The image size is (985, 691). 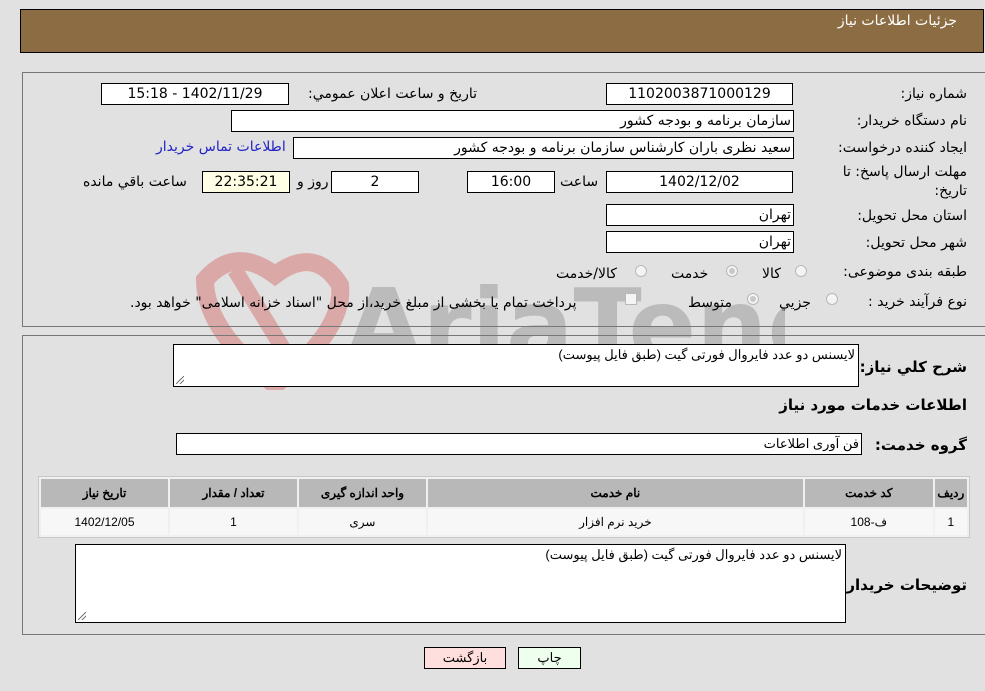 What do you see at coordinates (912, 216) in the screenshot?
I see `province-label: استان محل تحويل:` at bounding box center [912, 216].